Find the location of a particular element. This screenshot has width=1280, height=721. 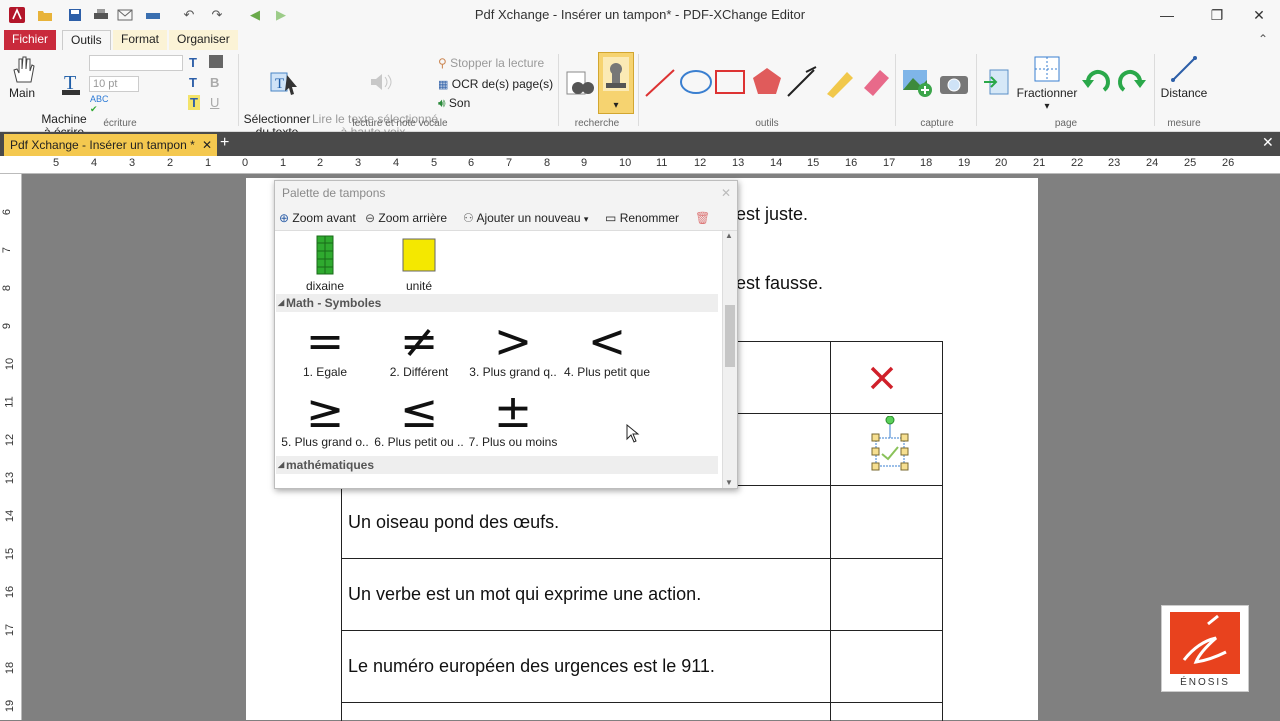

highlight-text-icon: T is located at coordinates (194, 102).